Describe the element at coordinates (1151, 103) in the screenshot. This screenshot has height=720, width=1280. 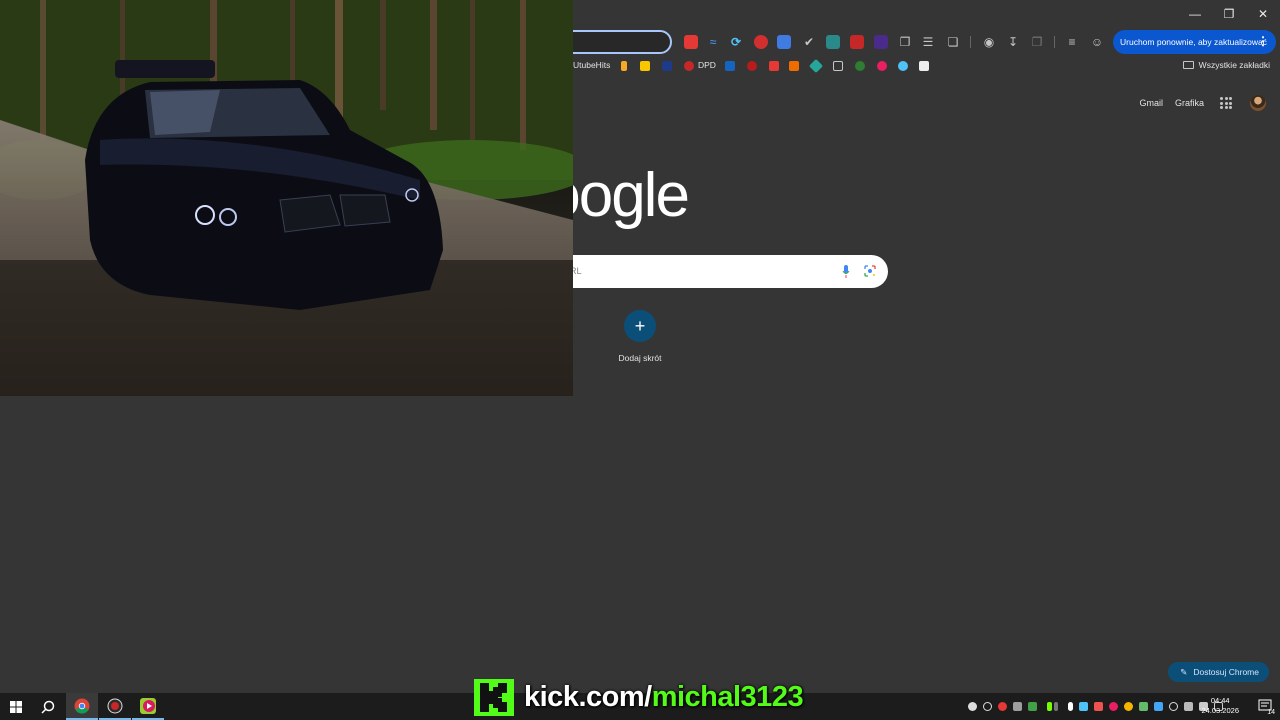
I see `gmail-link: Gmail` at that location.